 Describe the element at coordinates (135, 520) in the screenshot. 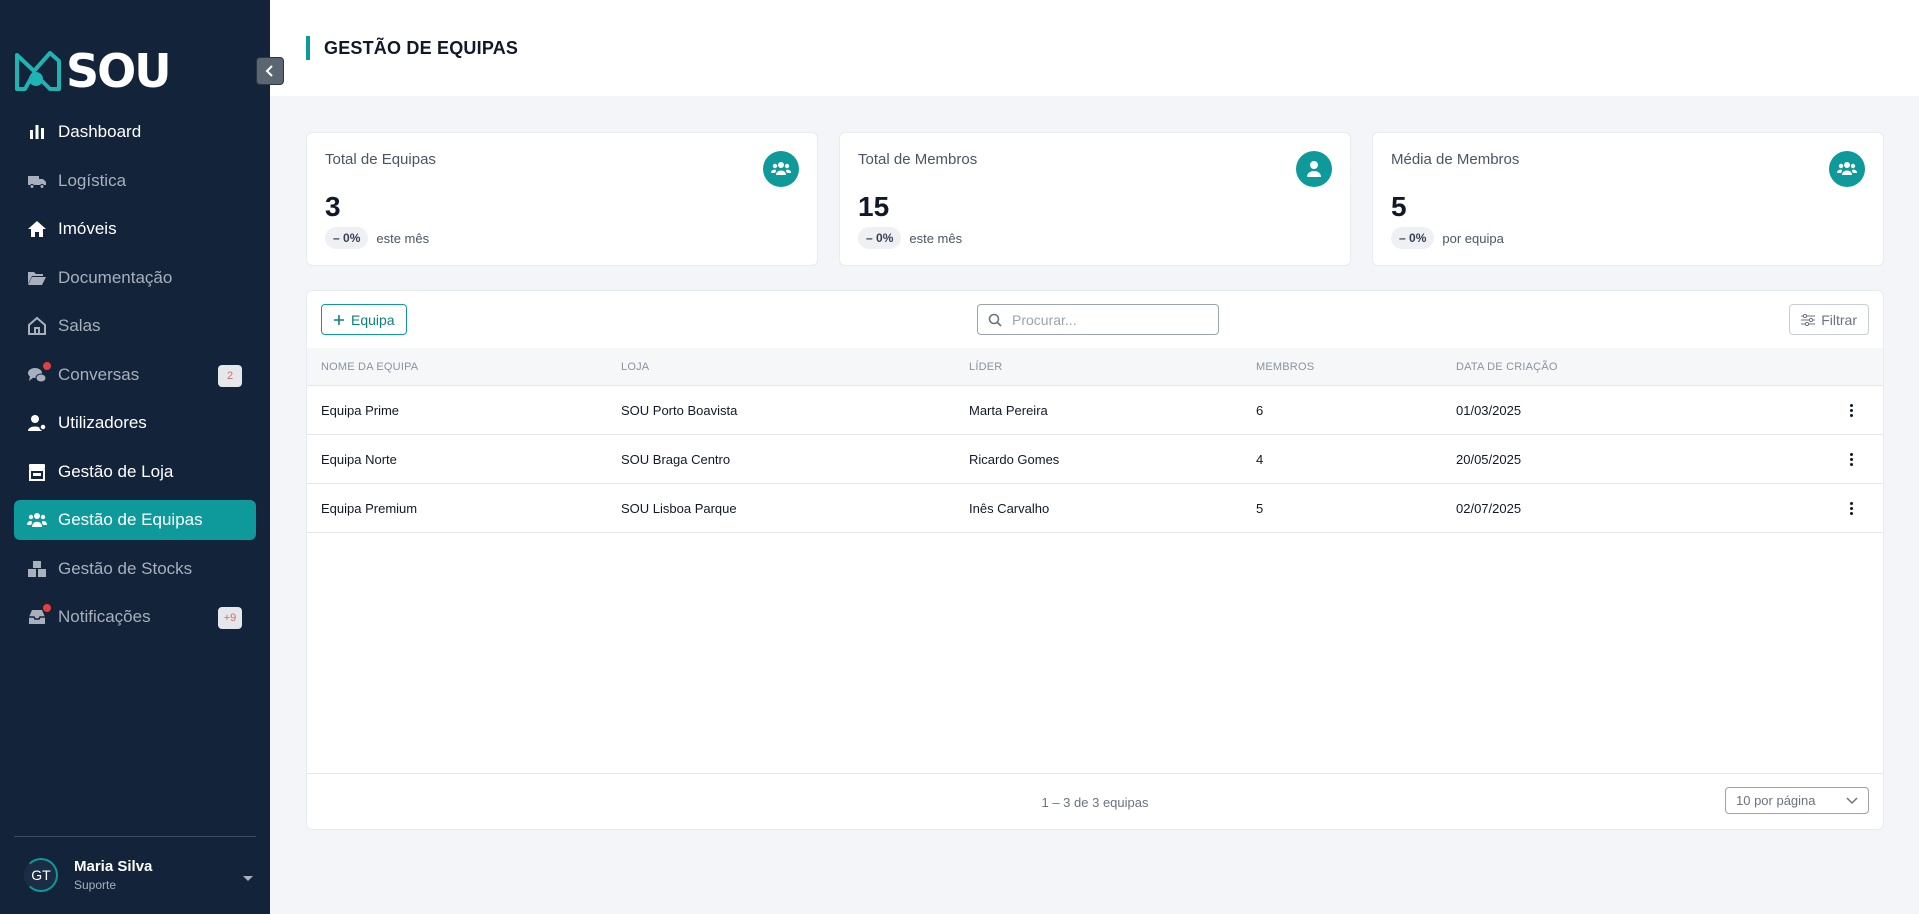

I see `sidebar-item-gestao-equipas: Gestão de Equipas` at that location.